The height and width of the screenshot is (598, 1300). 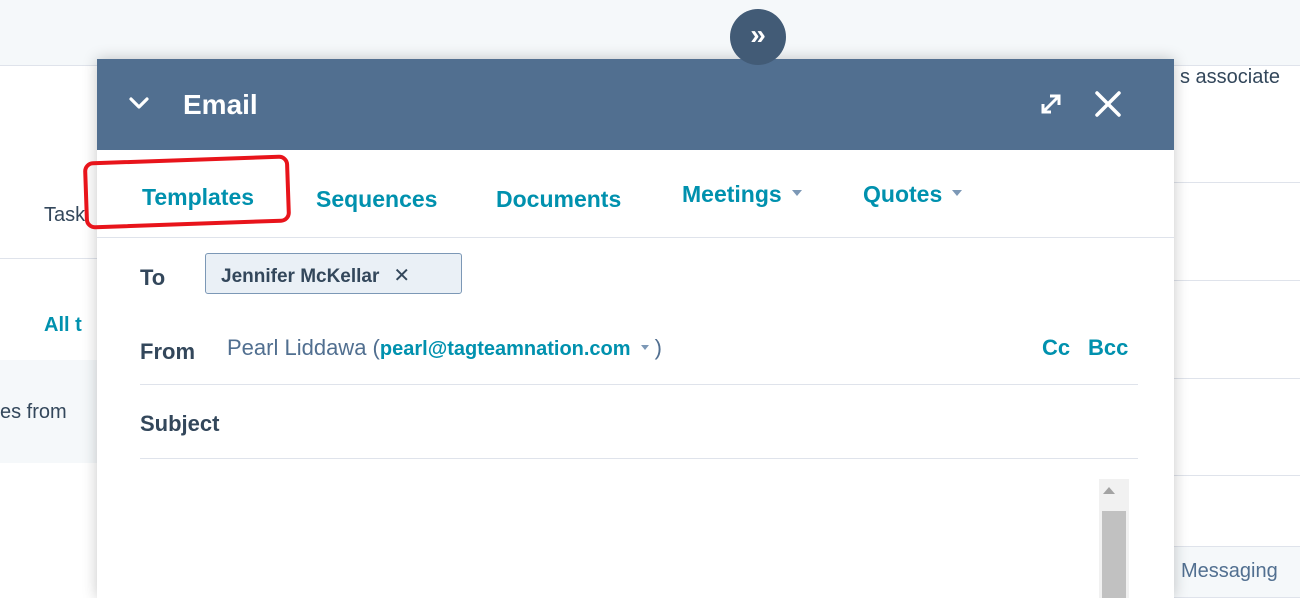 I want to click on dialog-header: Email, so click(x=635, y=104).